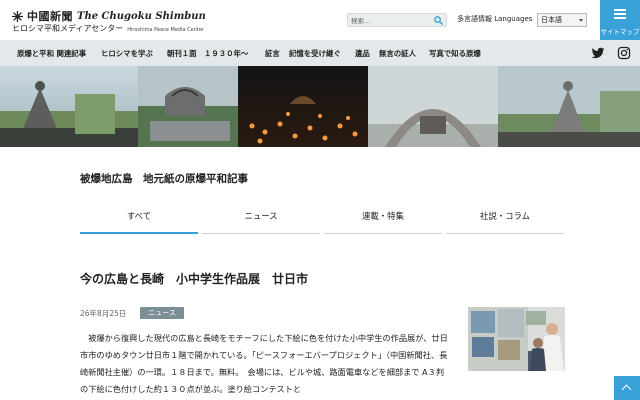  Describe the element at coordinates (162, 313) in the screenshot. I see `category-badge: ニュース` at that location.